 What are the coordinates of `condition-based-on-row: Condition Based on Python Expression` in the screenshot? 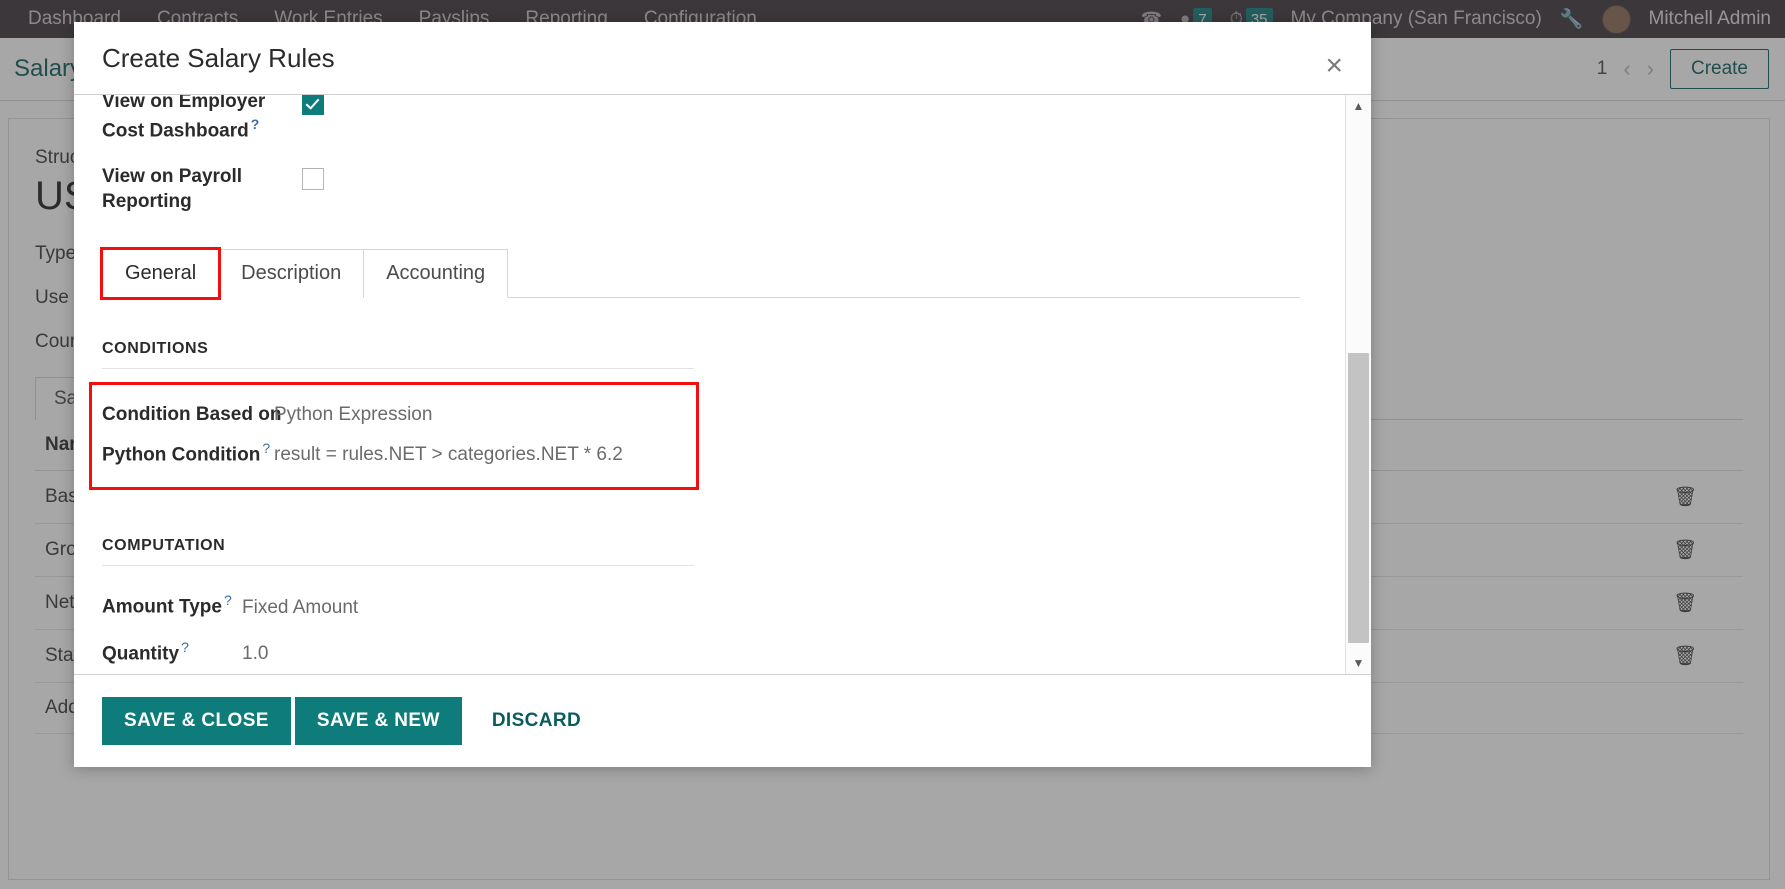 It's located at (399, 415).